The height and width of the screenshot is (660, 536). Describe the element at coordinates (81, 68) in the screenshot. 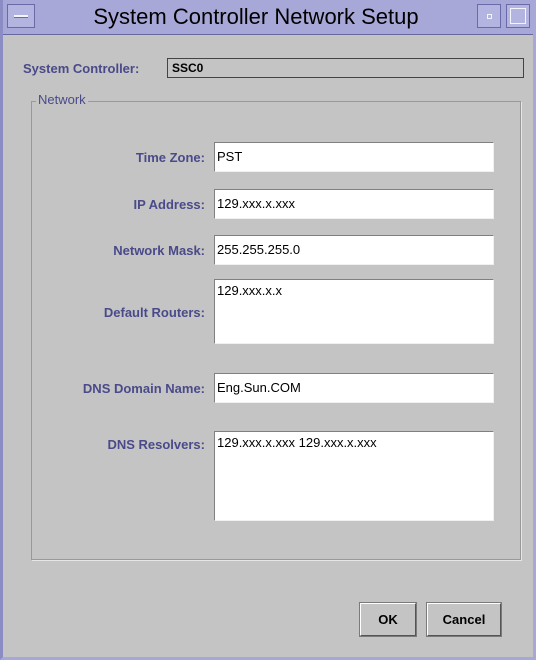

I see `system-controller-label: System Controller:` at that location.